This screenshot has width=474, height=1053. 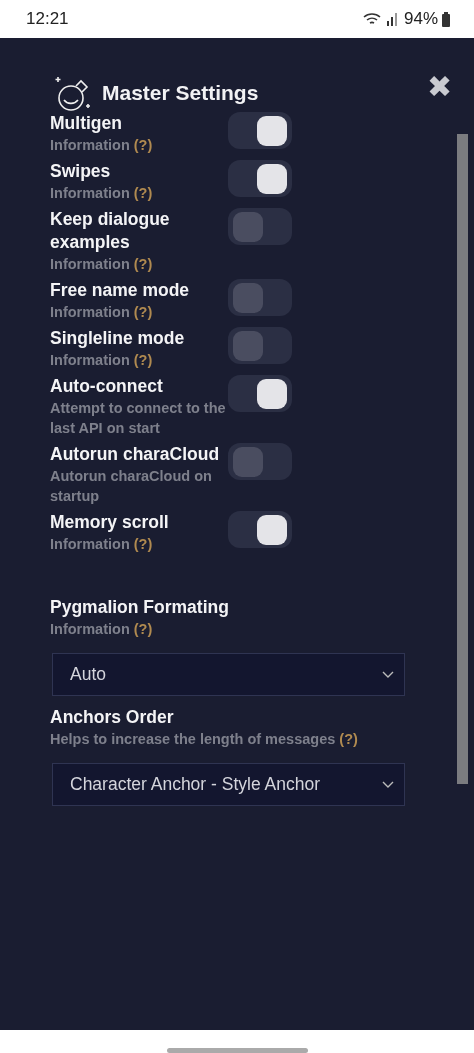 What do you see at coordinates (135, 454) in the screenshot?
I see `setting-label: Autorun charaCloud` at bounding box center [135, 454].